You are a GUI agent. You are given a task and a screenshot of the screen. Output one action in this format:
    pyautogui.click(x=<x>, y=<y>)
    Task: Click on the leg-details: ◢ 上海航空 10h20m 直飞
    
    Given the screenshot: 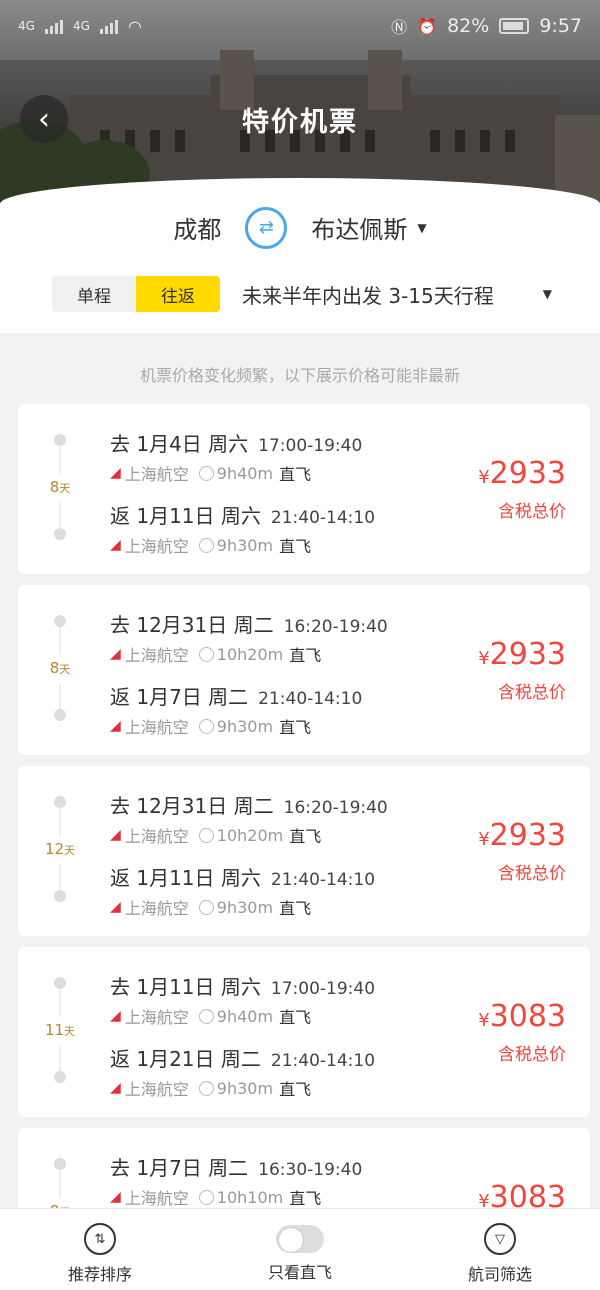 What is the action you would take?
    pyautogui.click(x=290, y=654)
    